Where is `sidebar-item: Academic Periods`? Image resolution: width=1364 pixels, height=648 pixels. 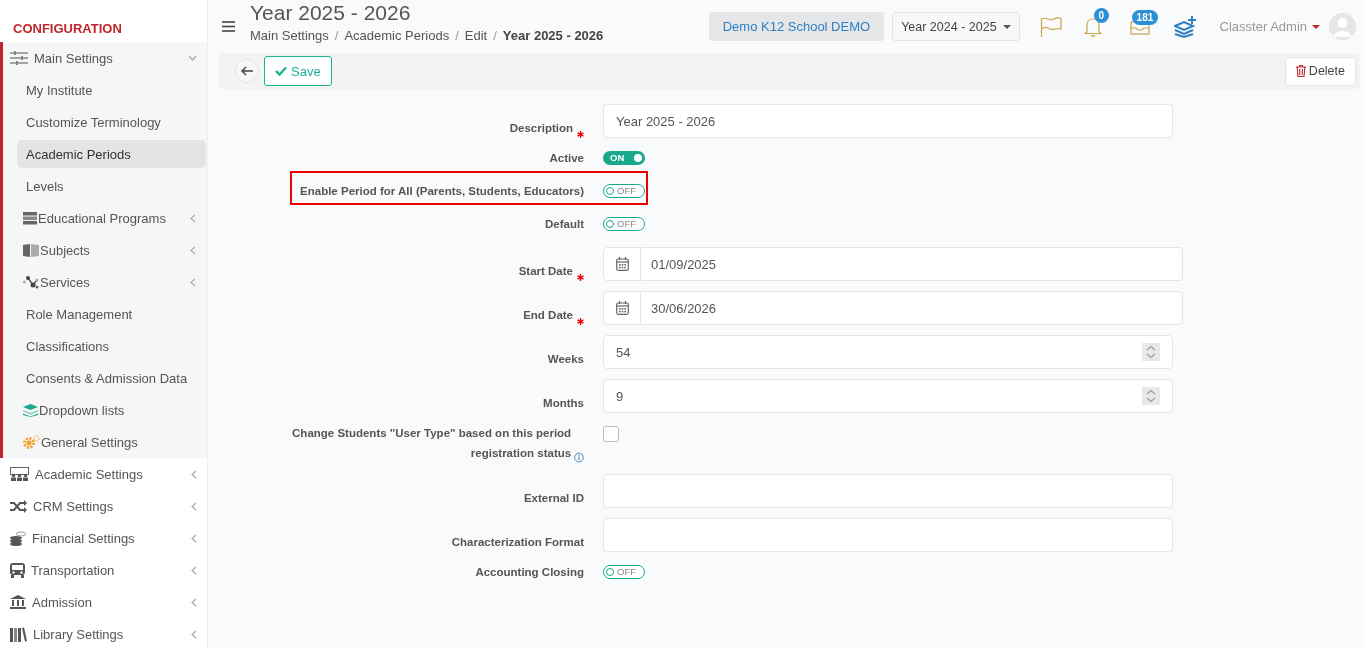
sidebar-item: Academic Periods is located at coordinates (111, 154).